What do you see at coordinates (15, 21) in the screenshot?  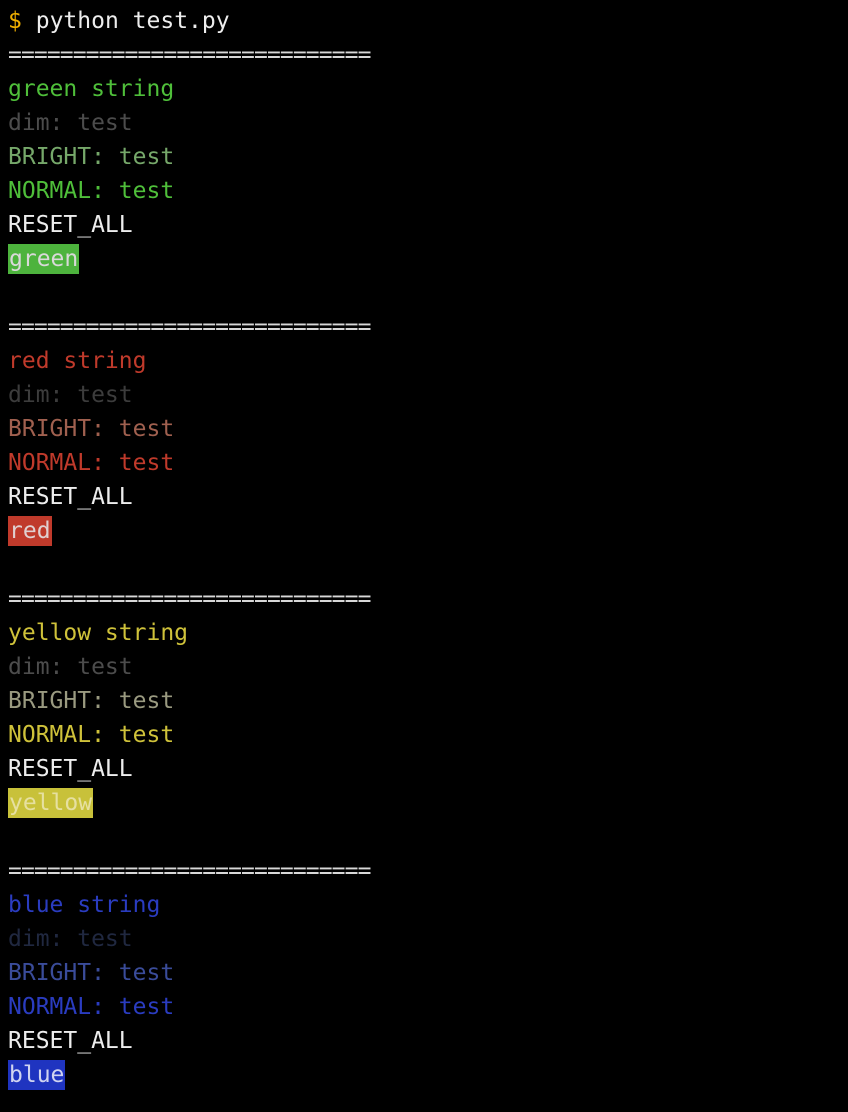 I see `prompt-sign: $` at bounding box center [15, 21].